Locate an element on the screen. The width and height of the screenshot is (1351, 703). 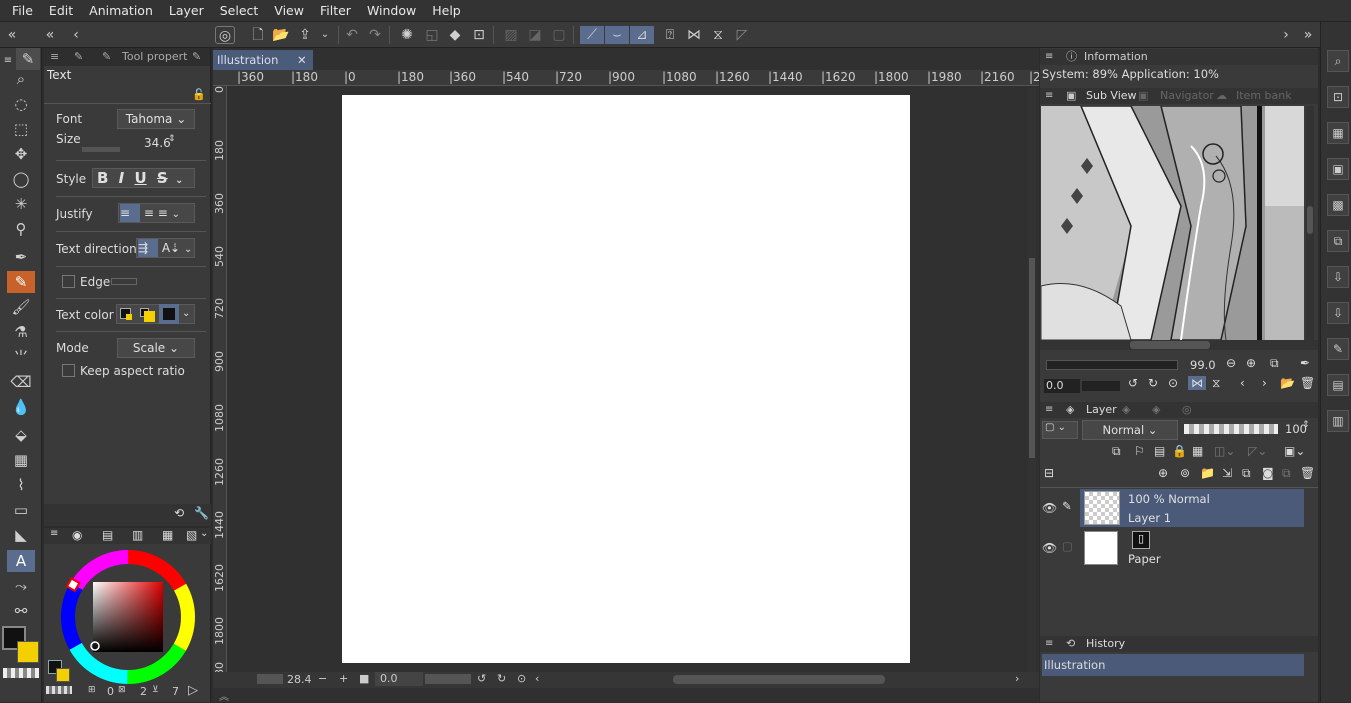
collapse-right-icon-2: » is located at coordinates (1308, 35).